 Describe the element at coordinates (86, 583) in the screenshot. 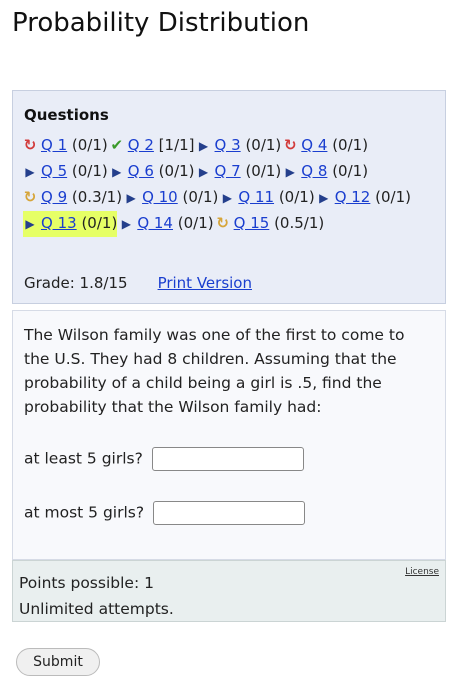

I see `points-possible: Points possible: 1` at that location.